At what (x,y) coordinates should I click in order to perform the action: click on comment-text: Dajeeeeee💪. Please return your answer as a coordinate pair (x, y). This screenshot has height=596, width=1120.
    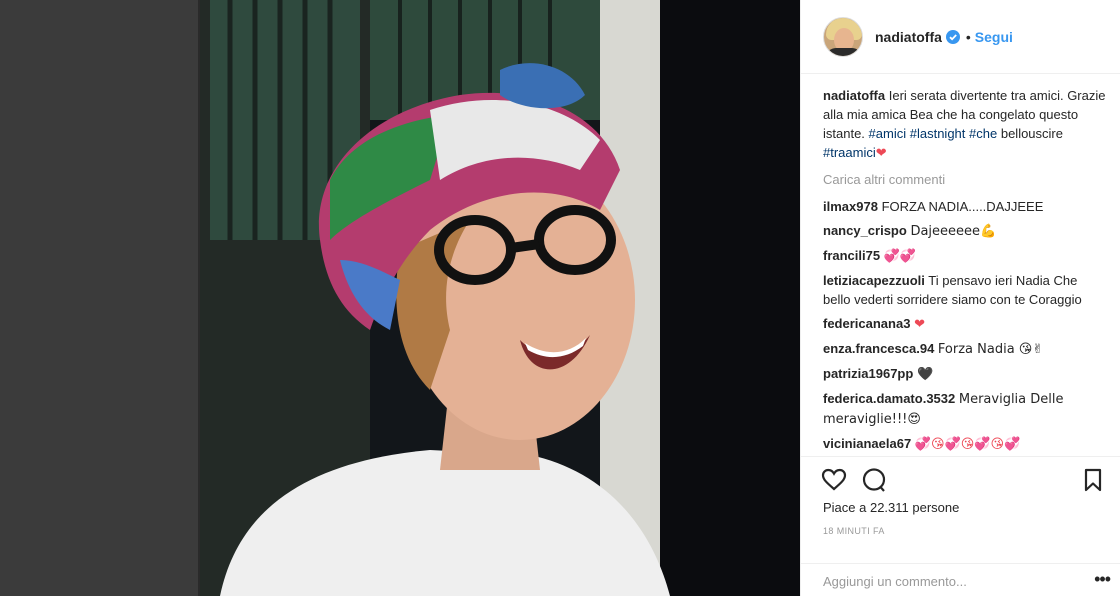
    Looking at the image, I should click on (953, 231).